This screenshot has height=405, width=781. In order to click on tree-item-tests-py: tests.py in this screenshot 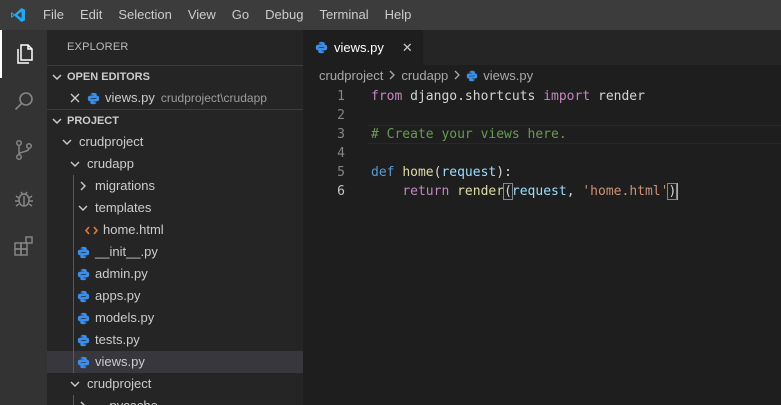, I will do `click(175, 340)`.